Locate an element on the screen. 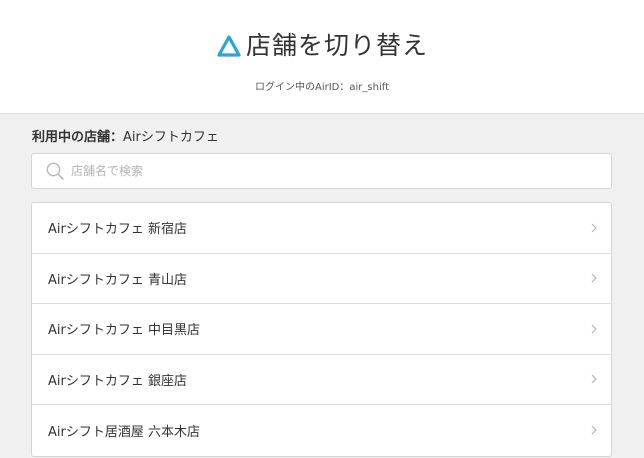  store-name: Airシフトカフェ 中目黒店 is located at coordinates (124, 331).